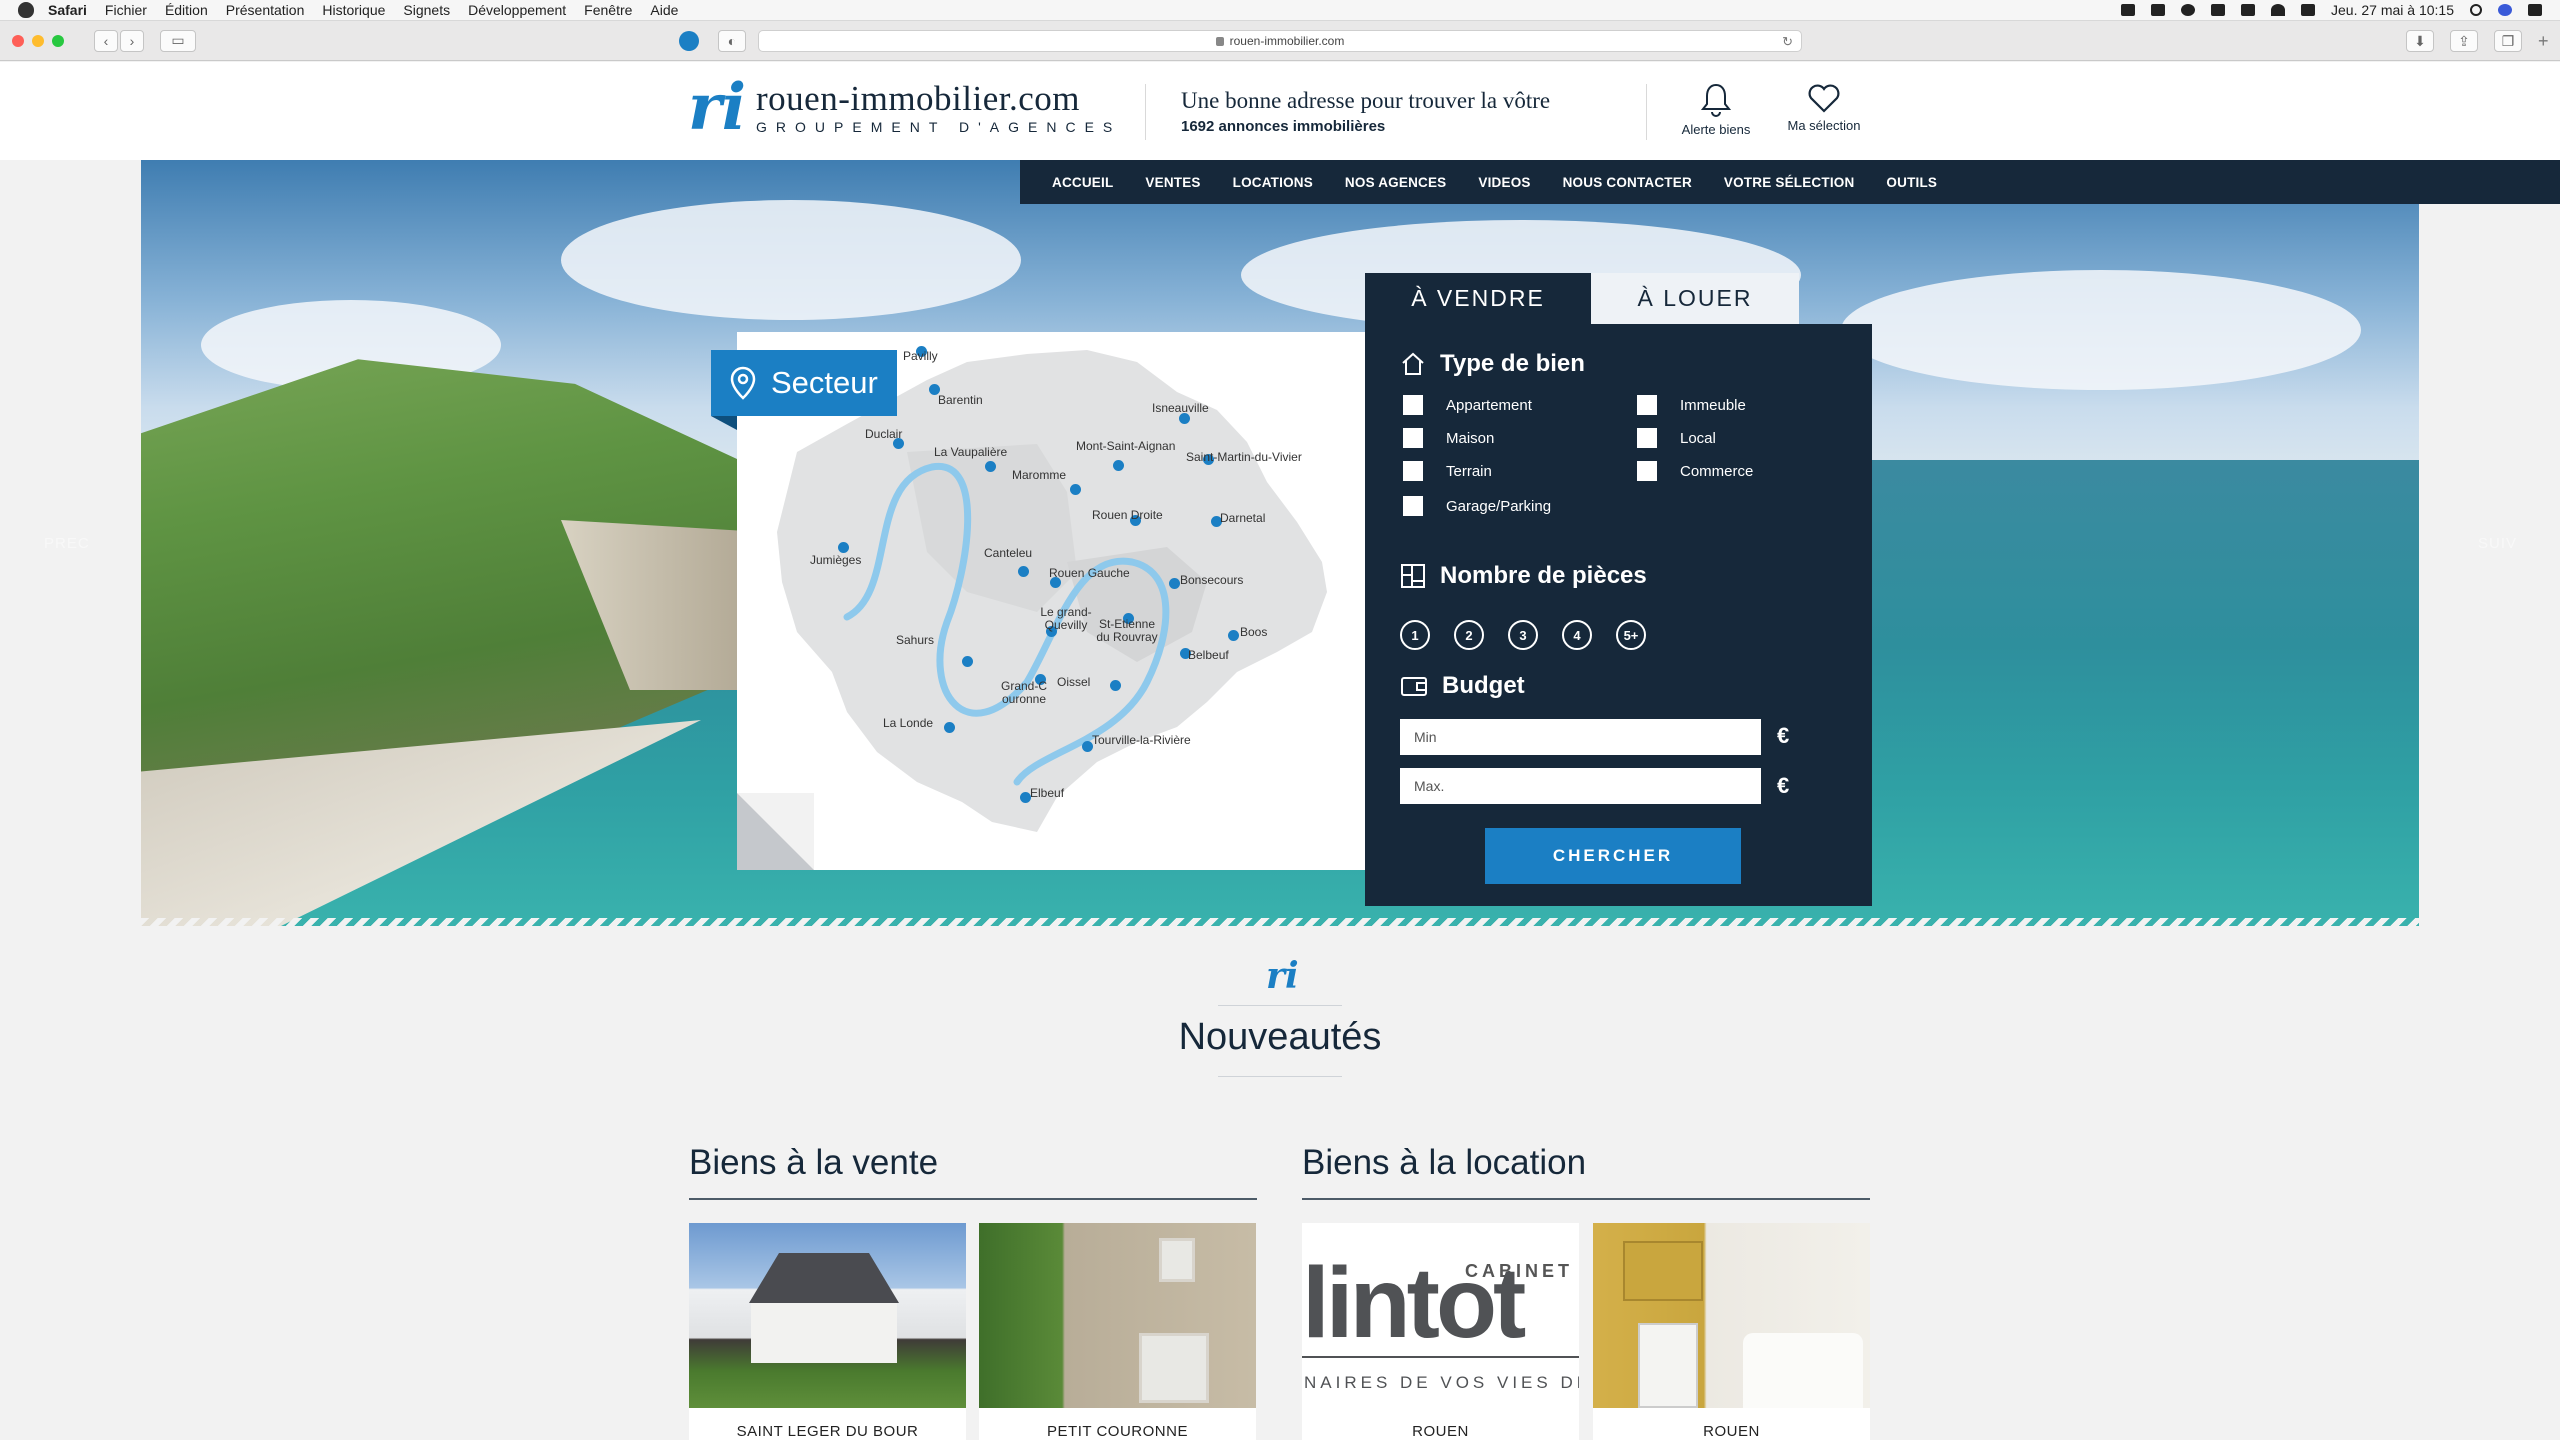 The height and width of the screenshot is (1440, 2560). What do you see at coordinates (1073, 682) in the screenshot?
I see `map-place-label: Oissel` at bounding box center [1073, 682].